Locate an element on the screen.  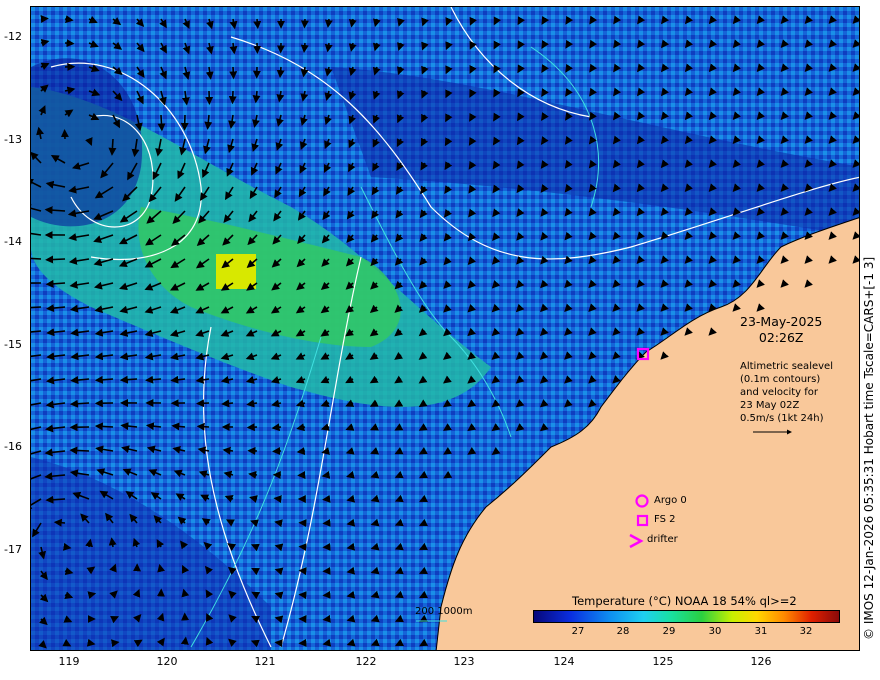
colorbar-tick: 29 is located at coordinates (669, 631).